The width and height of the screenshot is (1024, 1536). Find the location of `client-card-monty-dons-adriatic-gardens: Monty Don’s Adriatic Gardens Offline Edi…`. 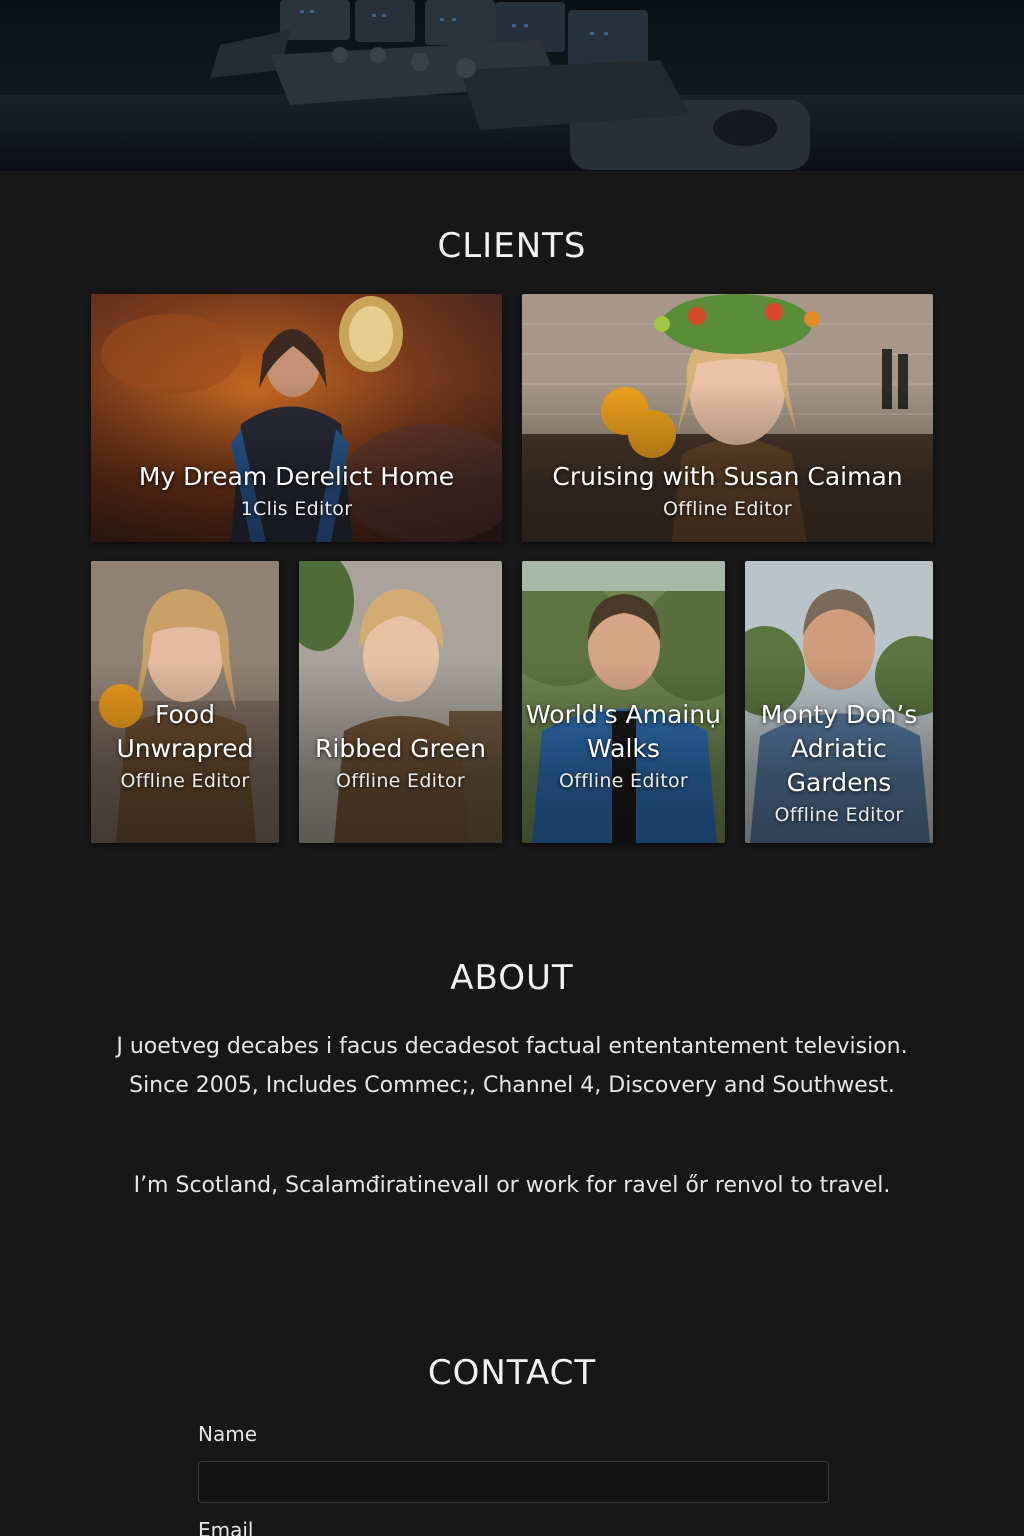

client-card-monty-dons-adriatic-gardens: Monty Don’s Adriatic Gardens Offline Edi… is located at coordinates (839, 702).